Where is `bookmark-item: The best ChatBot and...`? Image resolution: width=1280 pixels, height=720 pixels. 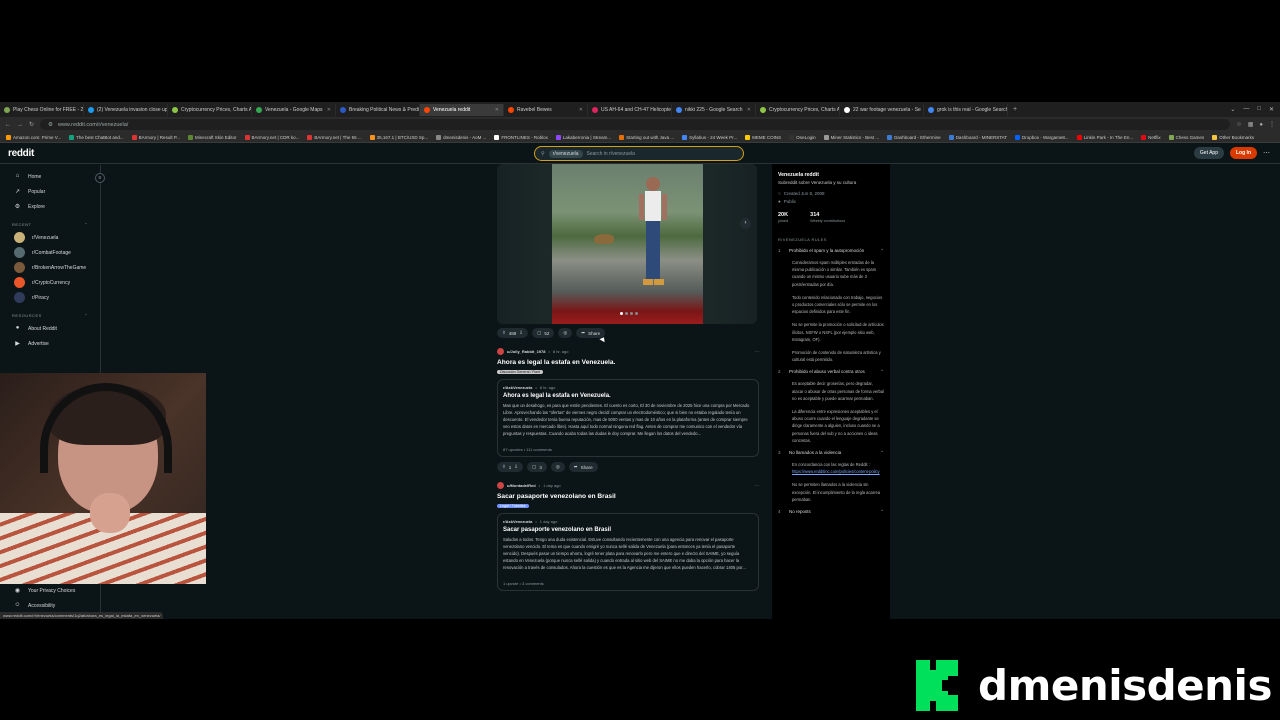
bookmark-item: The best ChatBot and... is located at coordinates (96, 137).